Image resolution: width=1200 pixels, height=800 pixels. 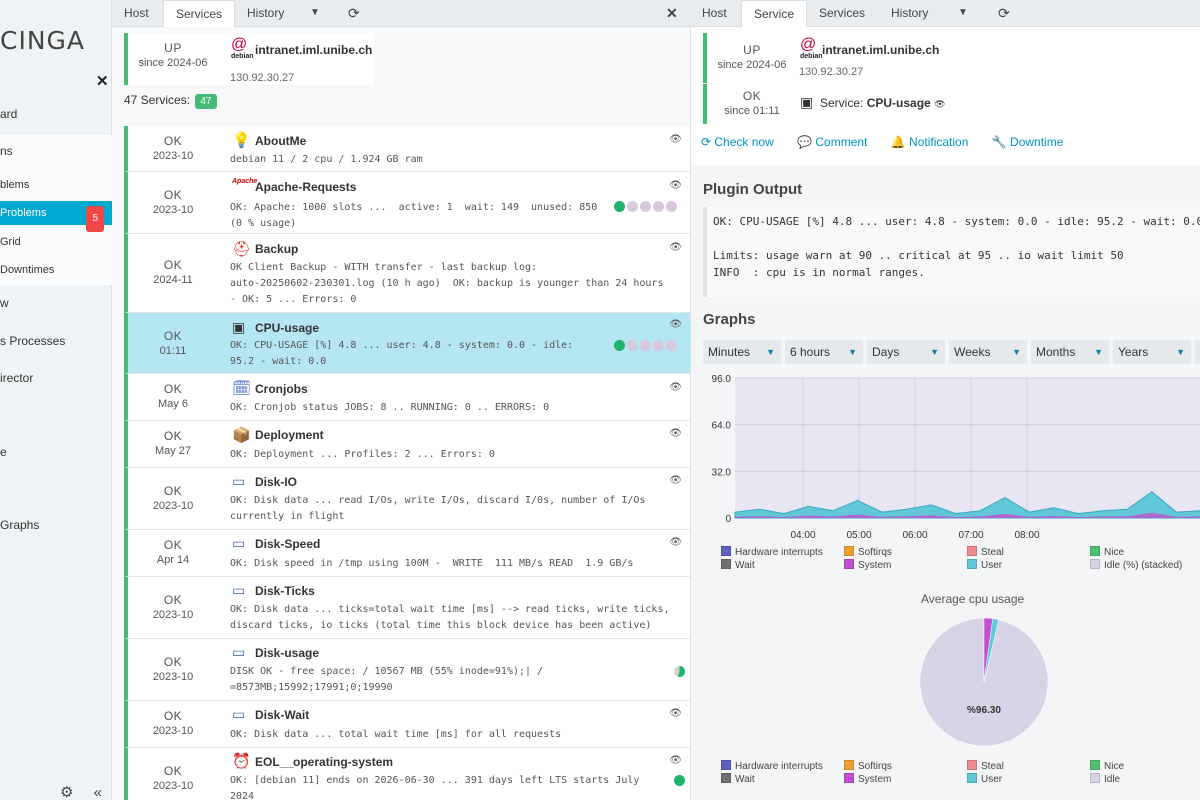 I want to click on sidebar-item-host-problems: blems, so click(x=56, y=187).